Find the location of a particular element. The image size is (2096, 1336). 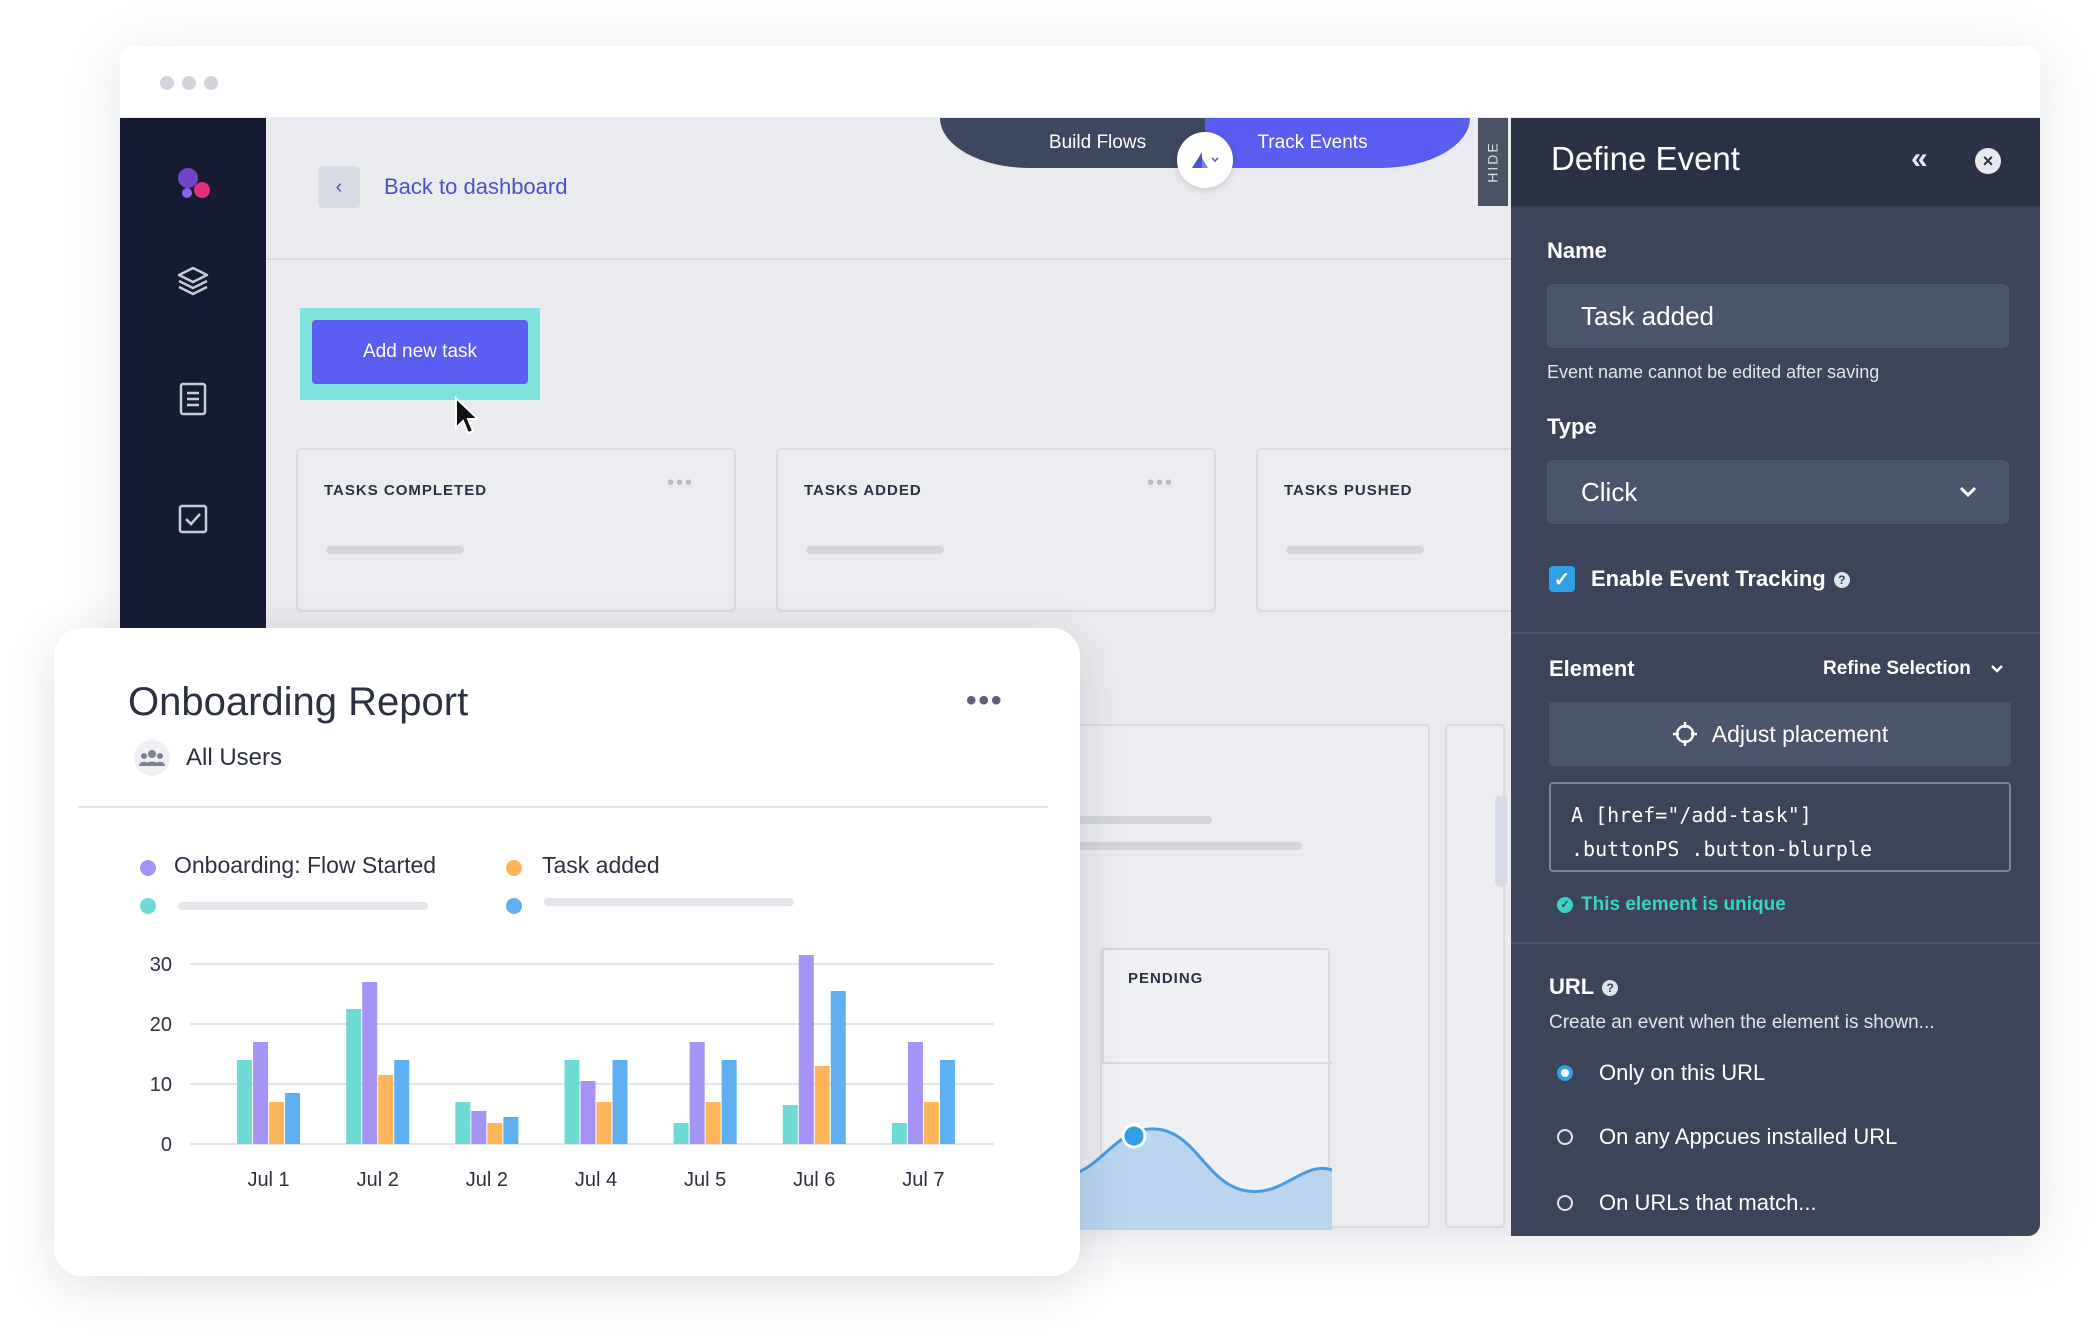

url-label-text: URL is located at coordinates (1572, 986).